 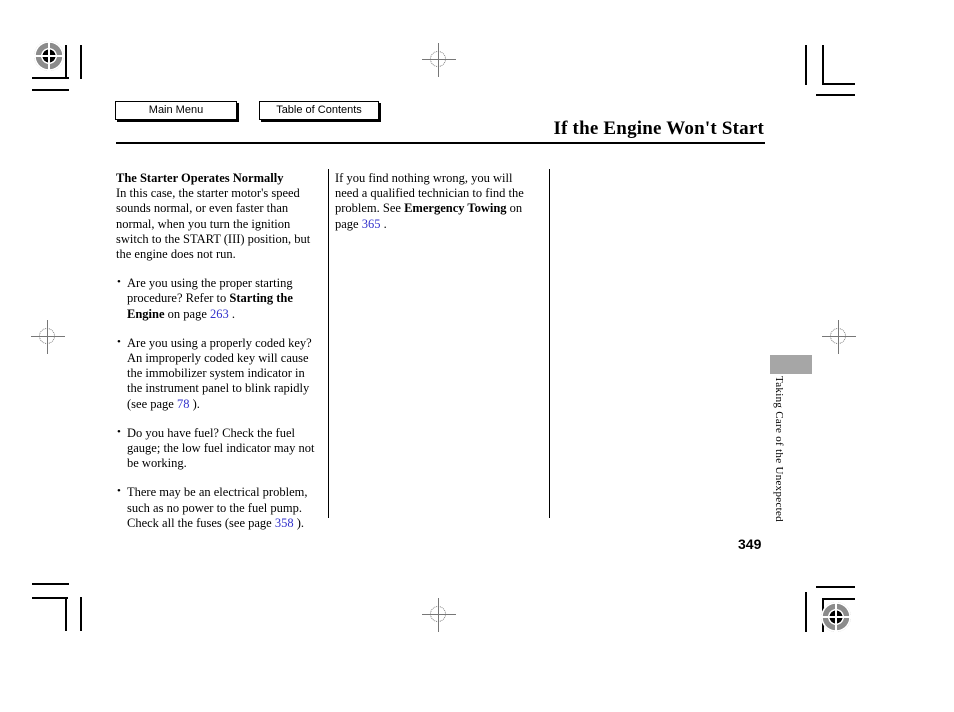 What do you see at coordinates (385, 223) in the screenshot?
I see `paragraph-text-after: .` at bounding box center [385, 223].